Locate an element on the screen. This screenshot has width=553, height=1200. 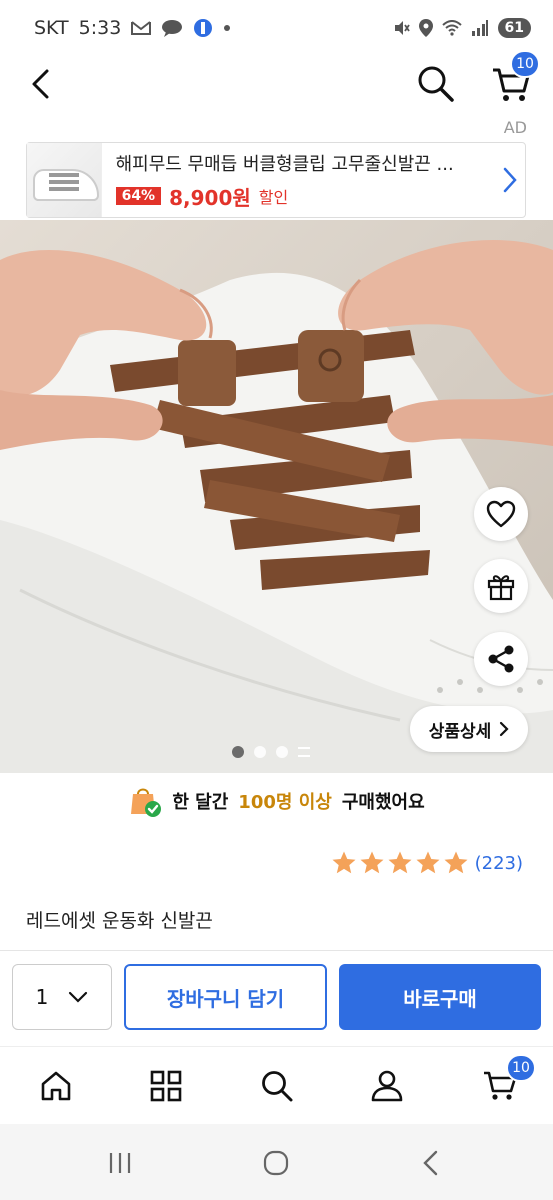
chevron-down-icon is located at coordinates (78, 997).